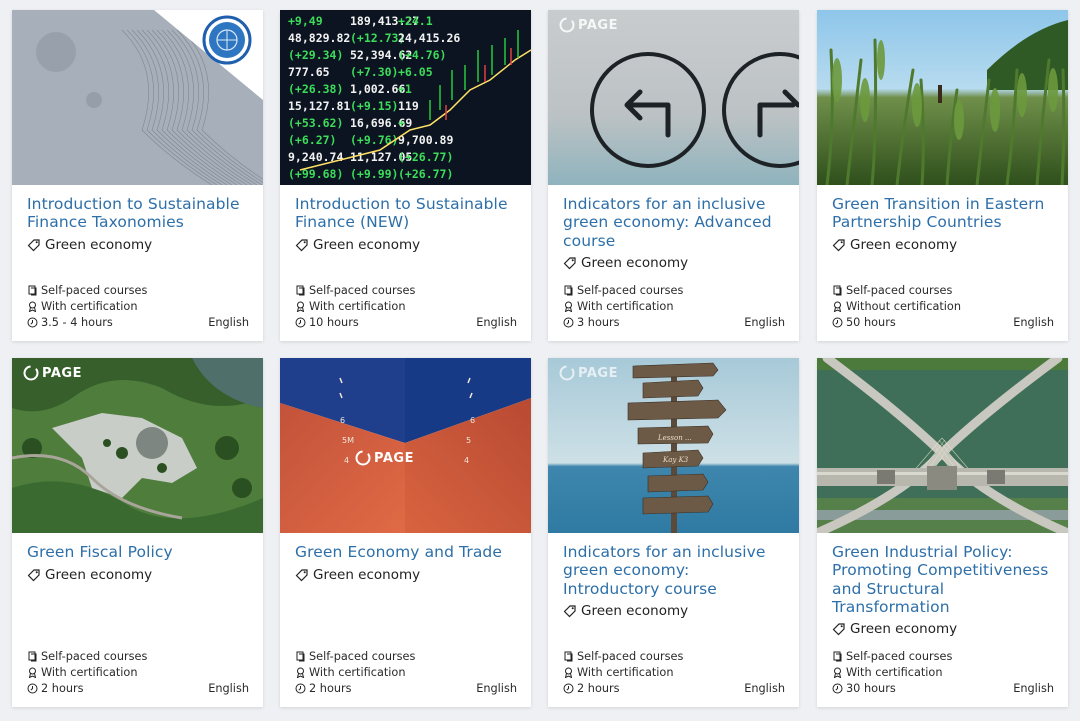  What do you see at coordinates (315, 174) in the screenshot?
I see `ticker-value: (+99.68)` at bounding box center [315, 174].